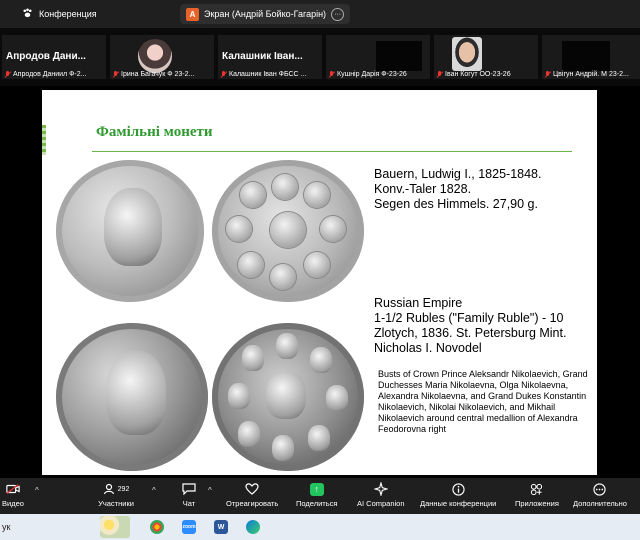 This screenshot has height=540, width=640. Describe the element at coordinates (372, 74) in the screenshot. I see `participant-name: Кушнір Дарія Ф-23-26` at that location.